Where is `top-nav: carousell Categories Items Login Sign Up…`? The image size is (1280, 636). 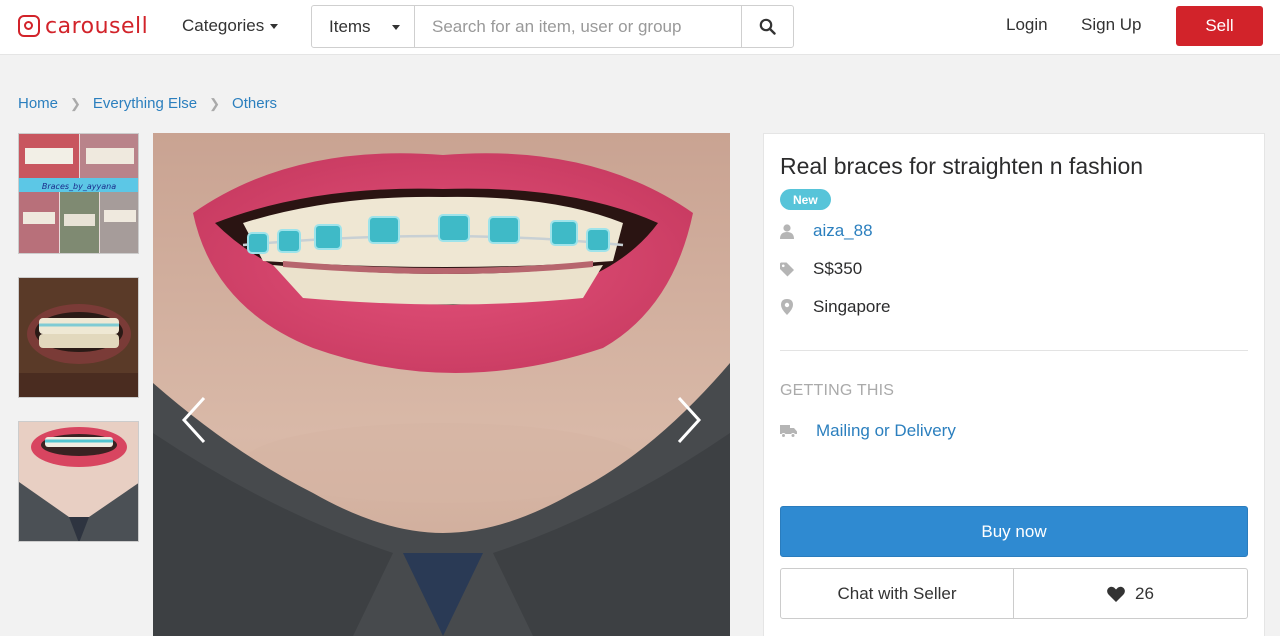
top-nav: carousell Categories Items Login Sign Up… is located at coordinates (640, 27).